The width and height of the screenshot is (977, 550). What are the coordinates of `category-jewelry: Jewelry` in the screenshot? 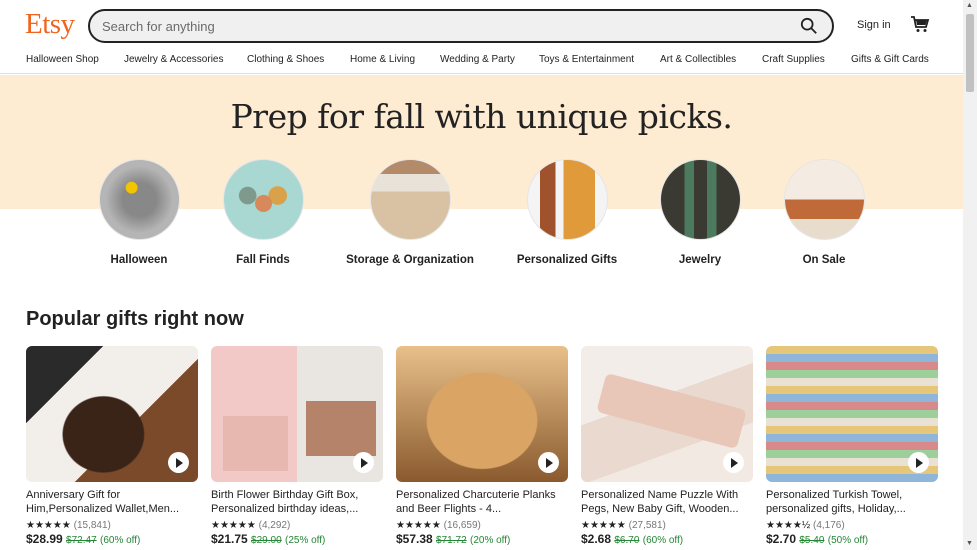 It's located at (700, 212).